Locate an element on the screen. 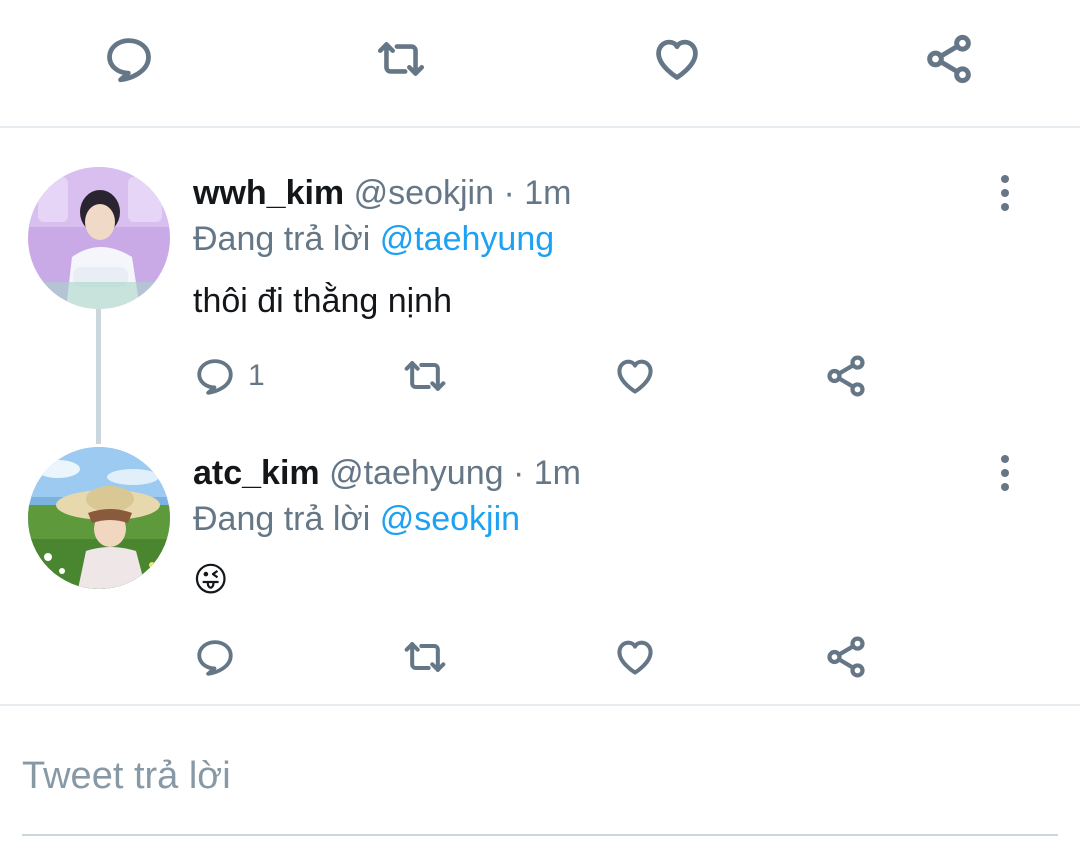 The height and width of the screenshot is (848, 1080). display-name: wwh_kim is located at coordinates (268, 193).